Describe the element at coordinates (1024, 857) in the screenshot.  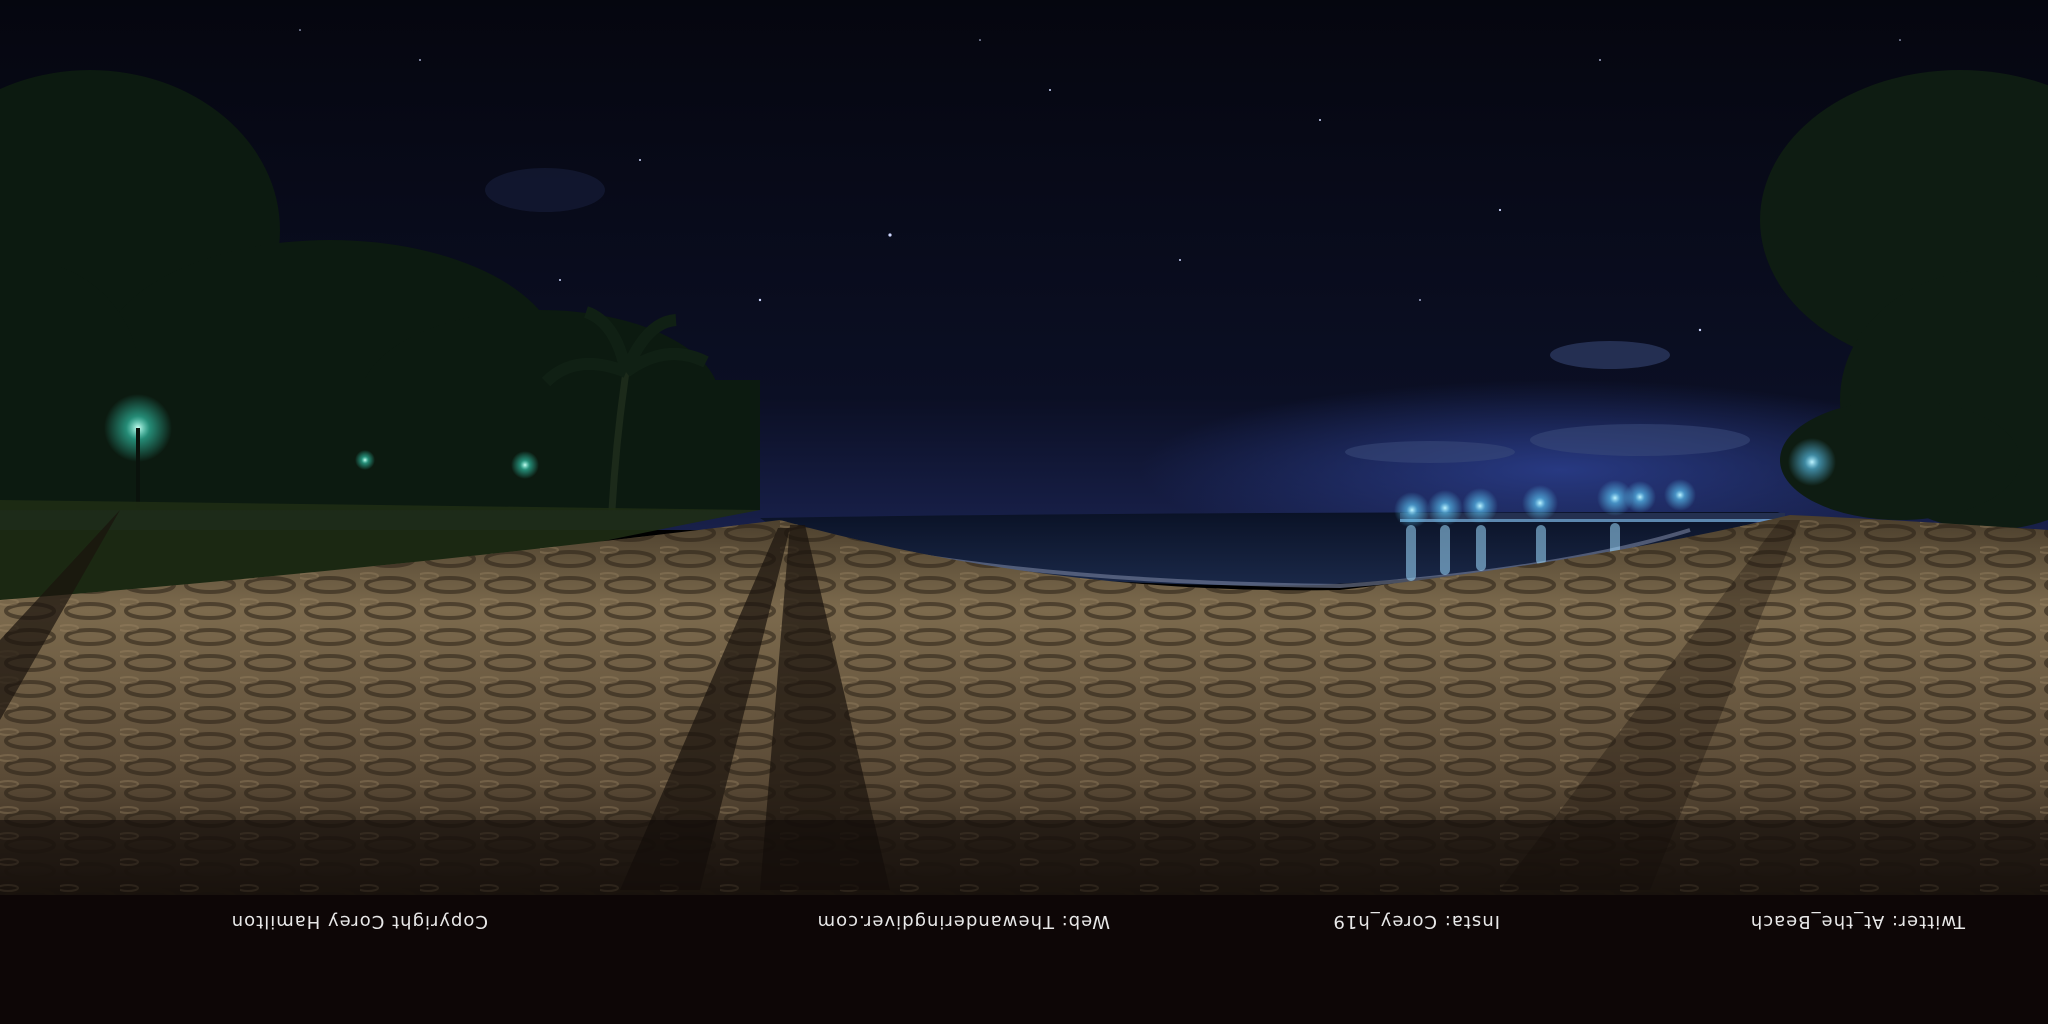
I see `sand-vignette` at that location.